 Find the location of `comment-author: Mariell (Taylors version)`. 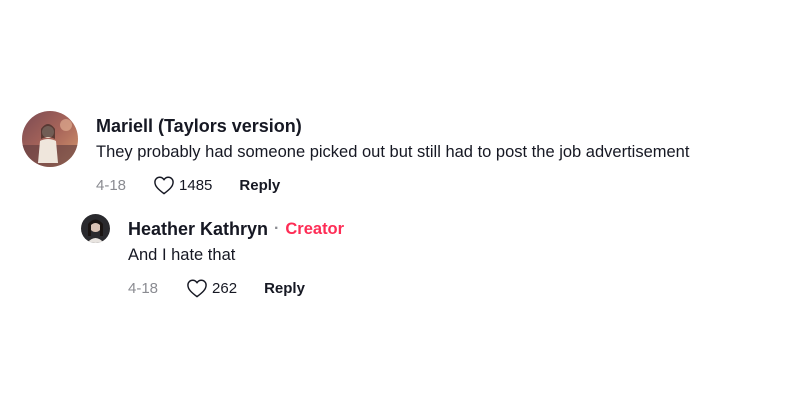

comment-author: Mariell (Taylors version) is located at coordinates (199, 126).